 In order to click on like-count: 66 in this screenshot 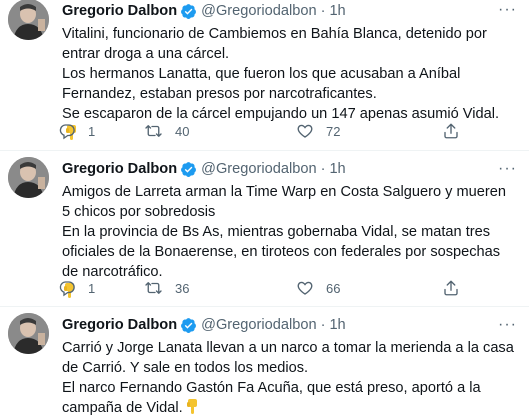, I will do `click(333, 288)`.